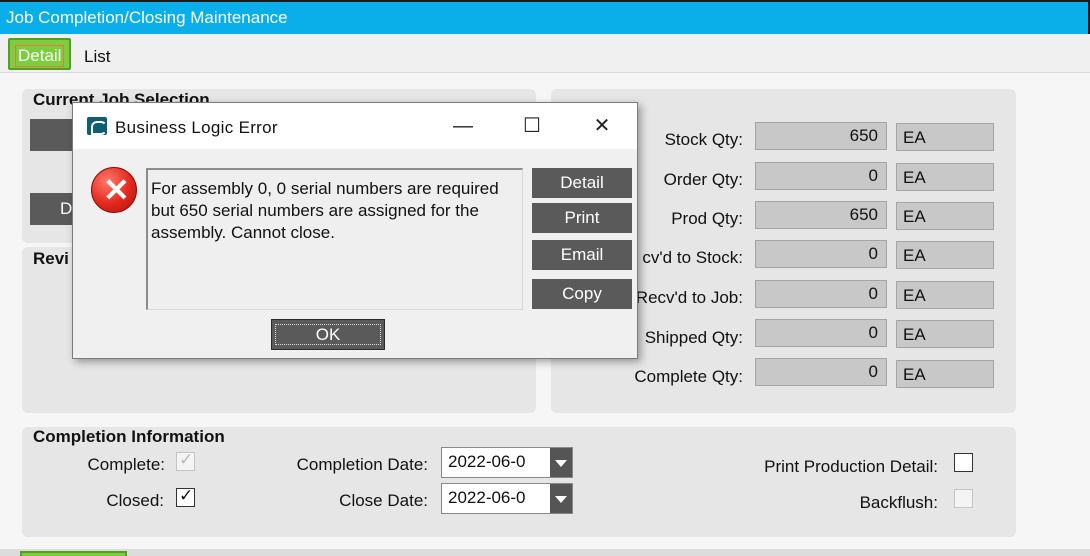  What do you see at coordinates (898, 502) in the screenshot?
I see `backflush-label: Backflush:` at bounding box center [898, 502].